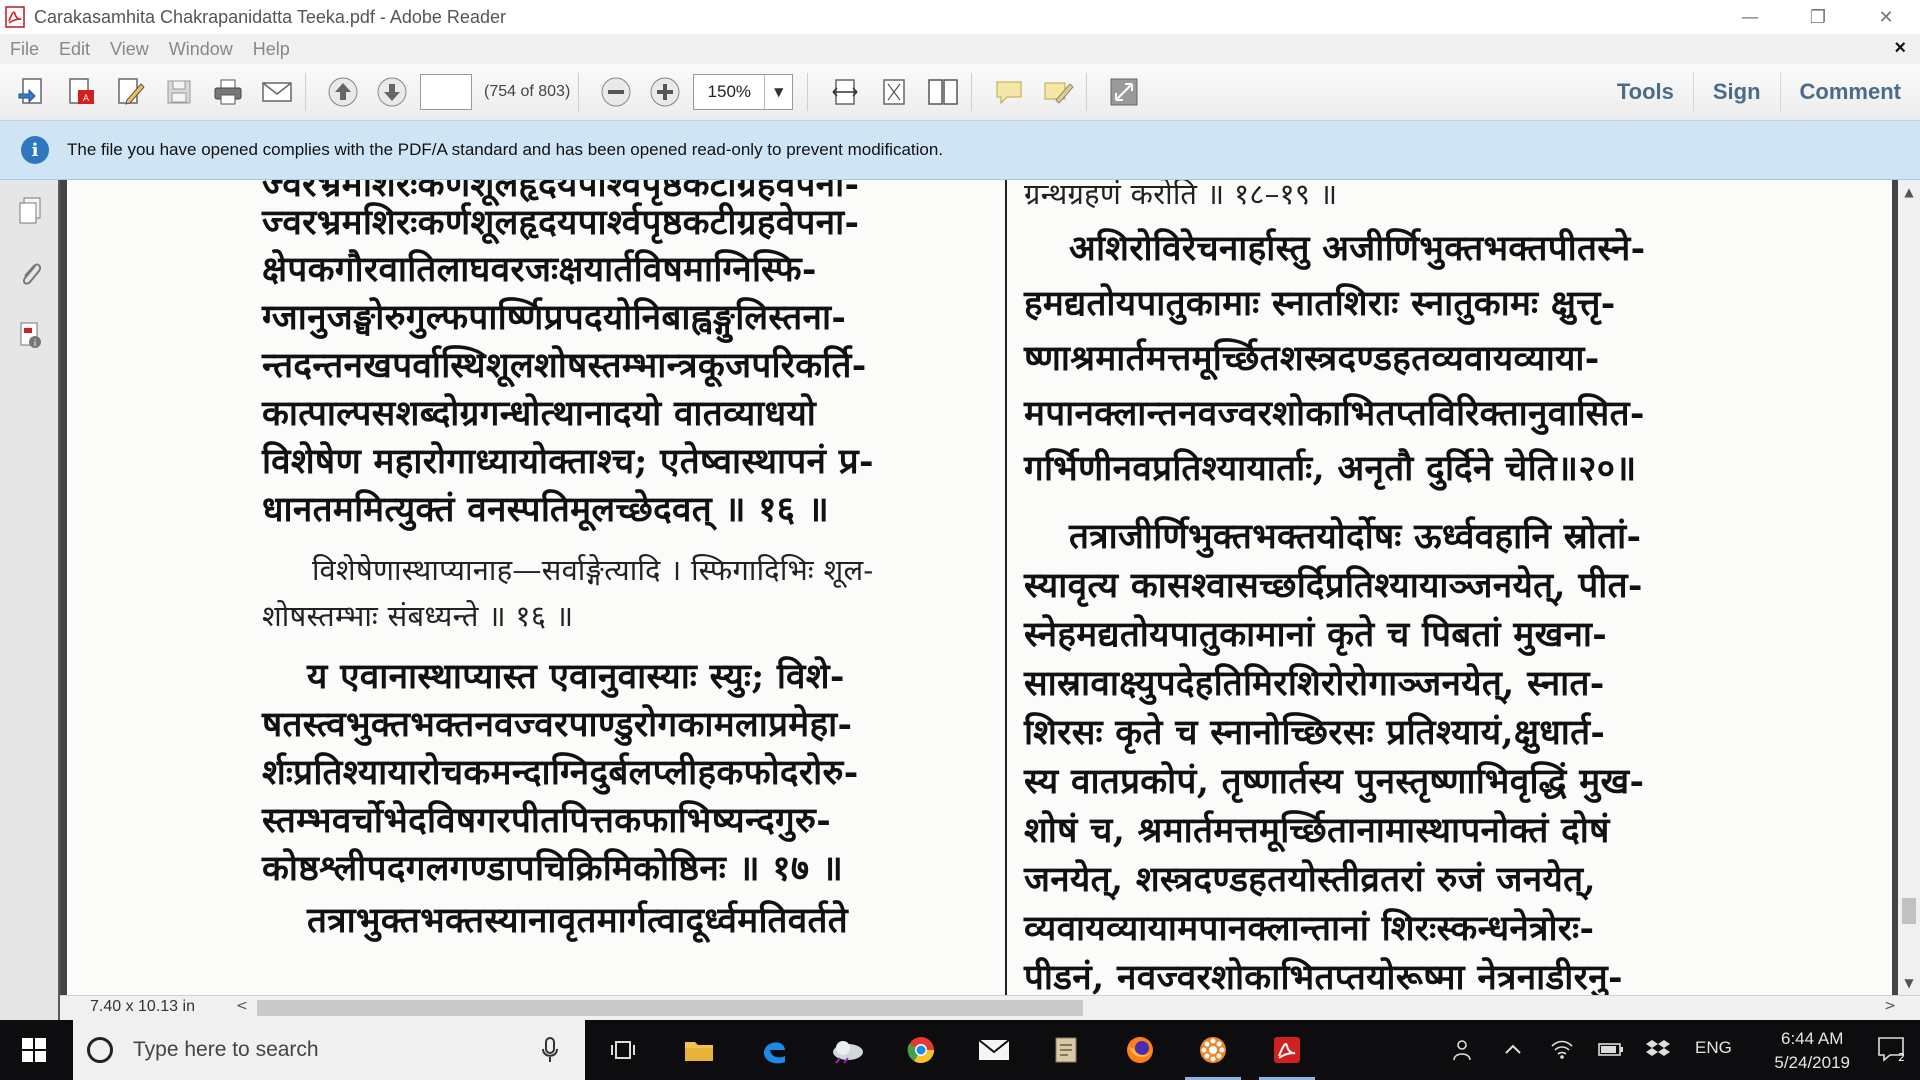 Image resolution: width=1920 pixels, height=1080 pixels. Describe the element at coordinates (1066, 1050) in the screenshot. I see `notes-app-icon` at that location.